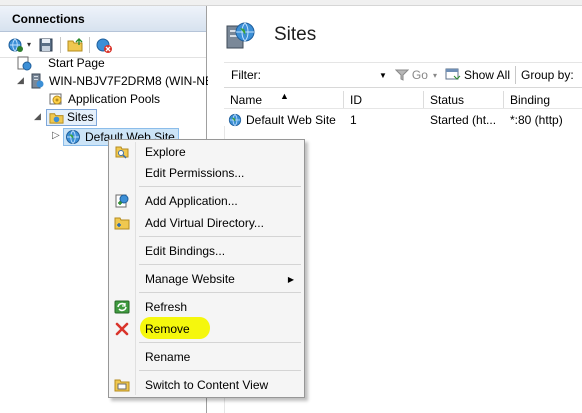 Image resolution: width=582 pixels, height=413 pixels. Describe the element at coordinates (46, 45) in the screenshot. I see `save-icon` at that location.